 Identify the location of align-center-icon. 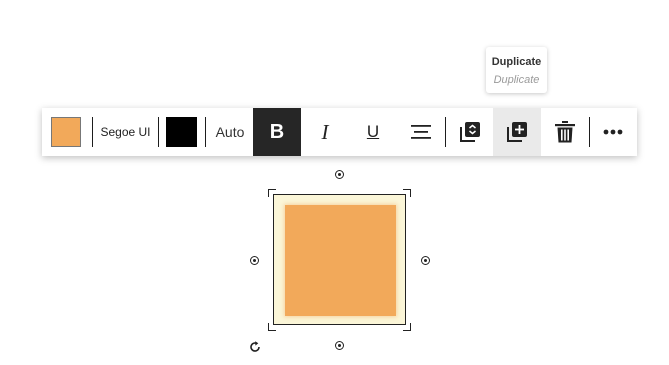
(421, 132).